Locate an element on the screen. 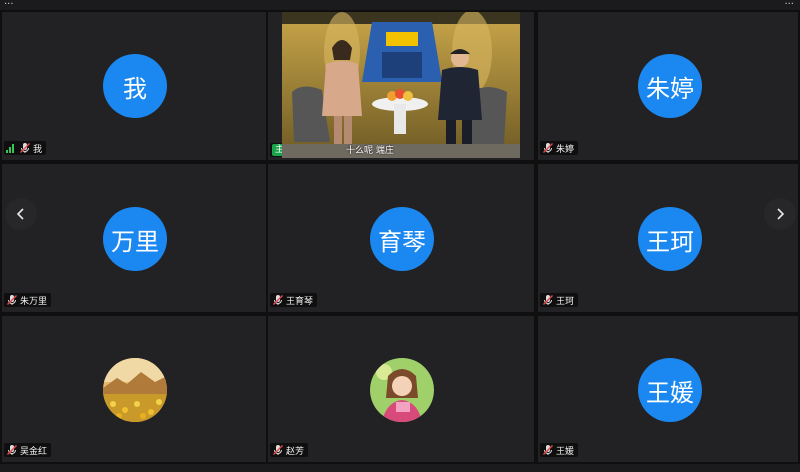 This screenshot has width=800, height=472. avatar: 王媛 is located at coordinates (670, 390).